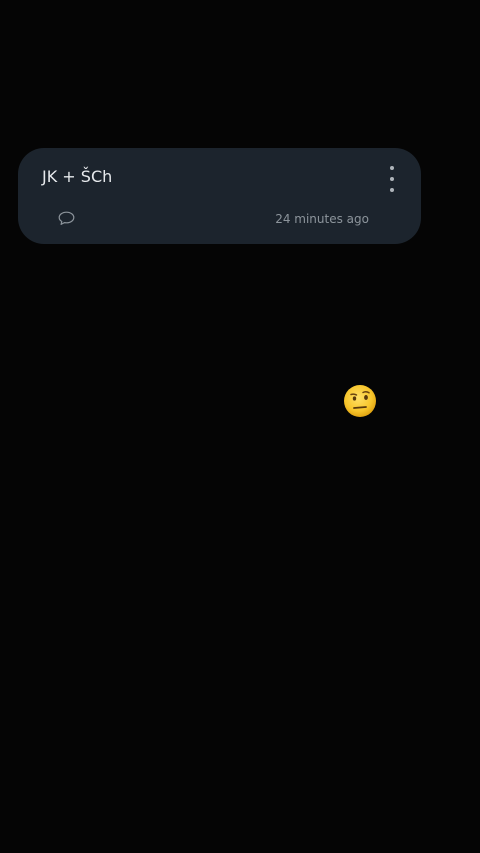 This screenshot has height=853, width=480. I want to click on note-title: JK + ŠCh, so click(77, 176).